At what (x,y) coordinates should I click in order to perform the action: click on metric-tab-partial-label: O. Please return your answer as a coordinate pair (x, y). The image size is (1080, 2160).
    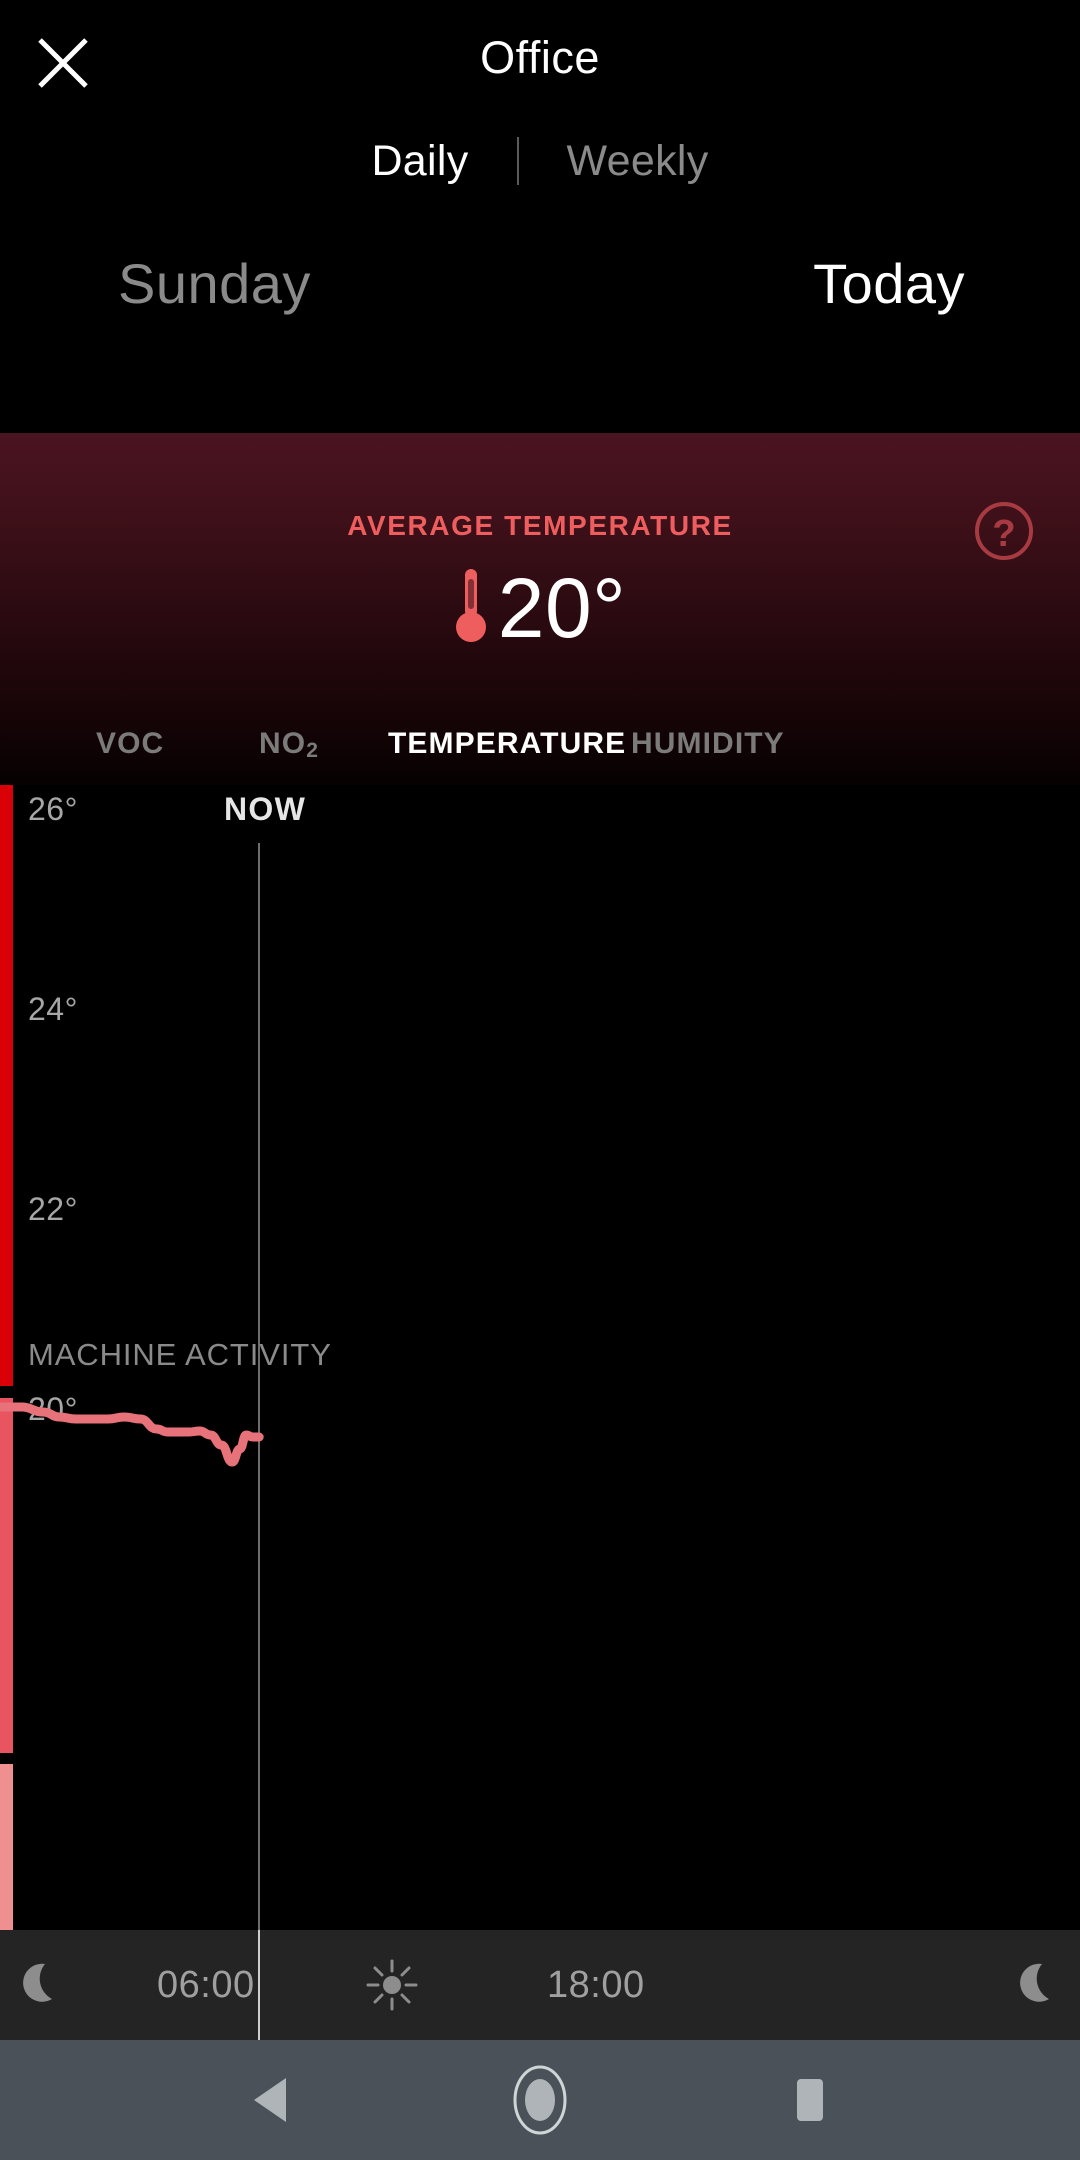
    Looking at the image, I should click on (1, 744).